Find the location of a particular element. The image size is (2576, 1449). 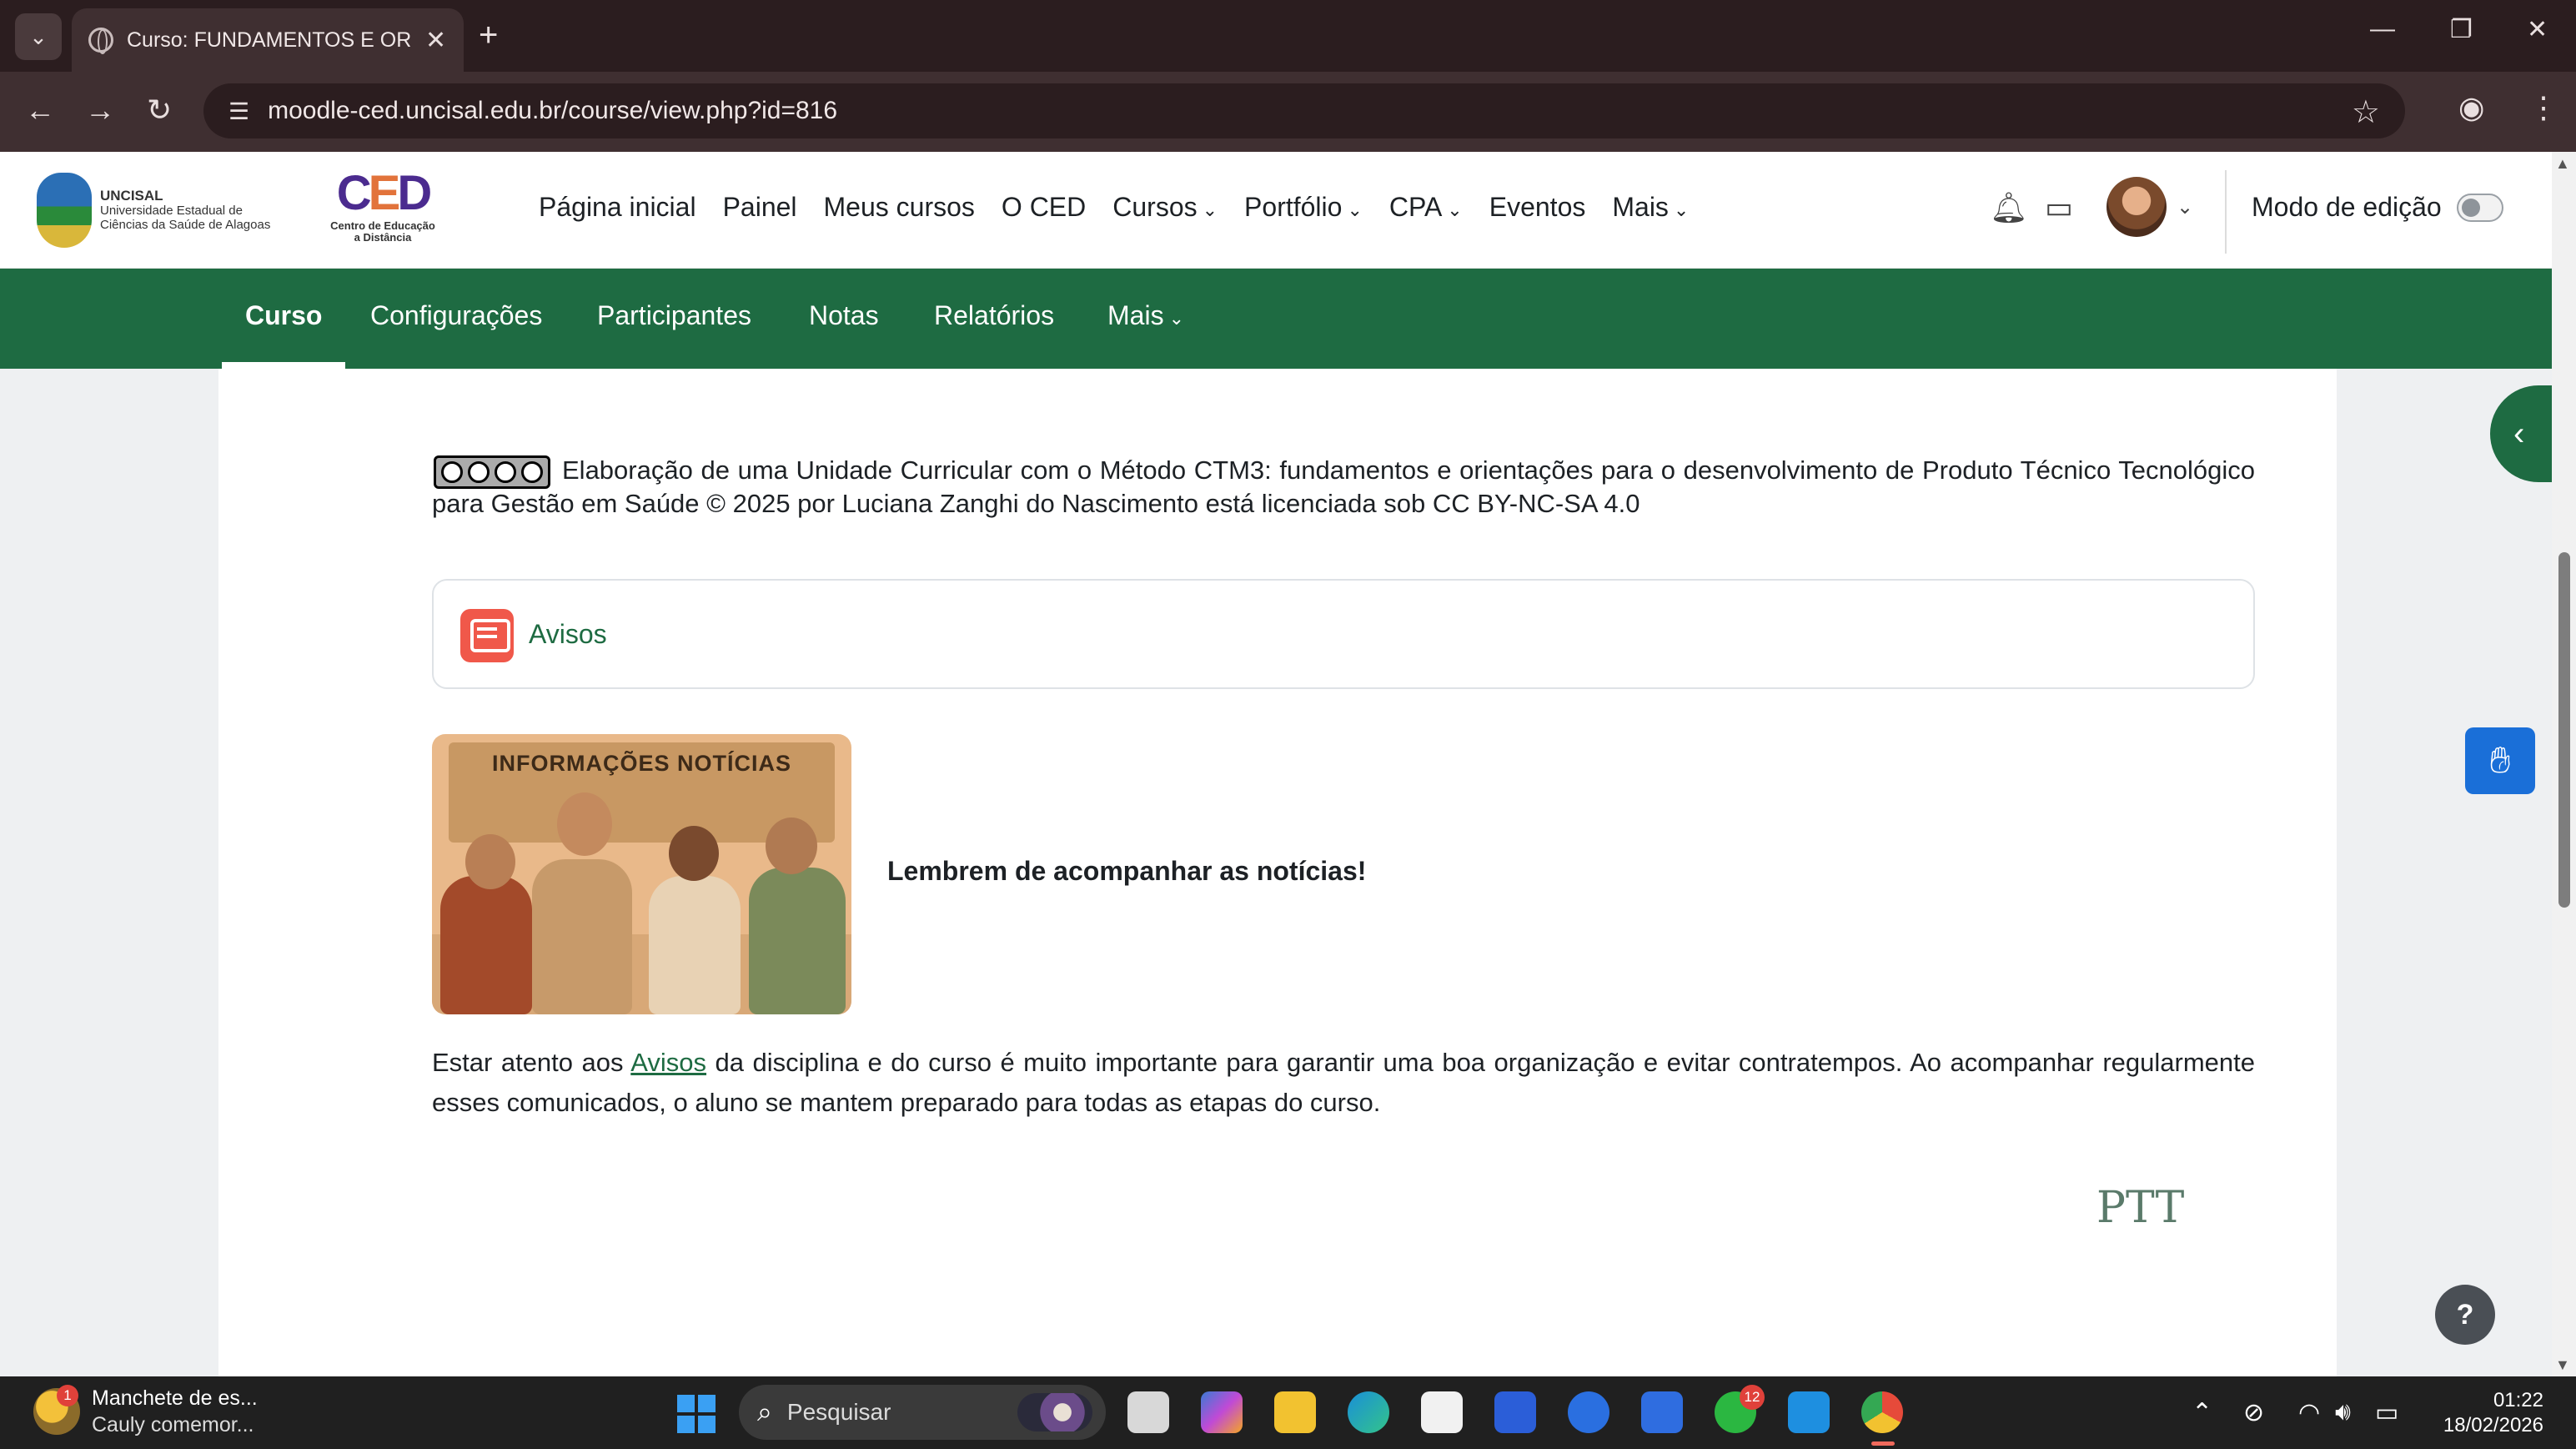

forum-icon is located at coordinates (487, 635).